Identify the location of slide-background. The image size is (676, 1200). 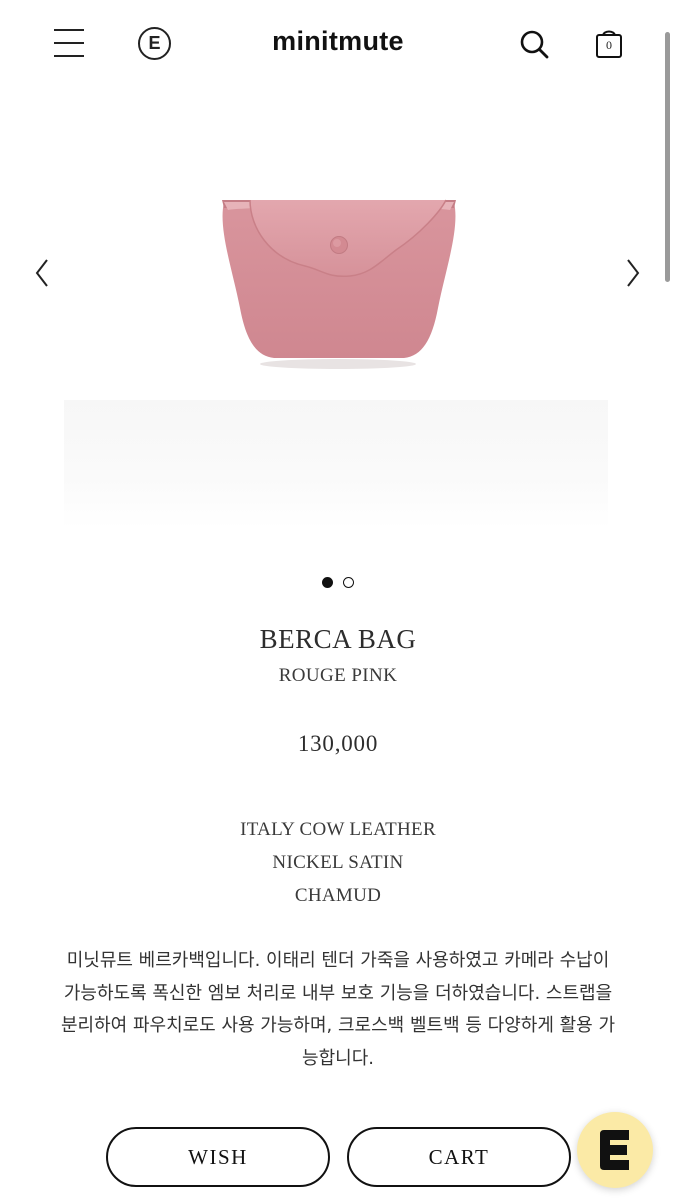
(336, 464).